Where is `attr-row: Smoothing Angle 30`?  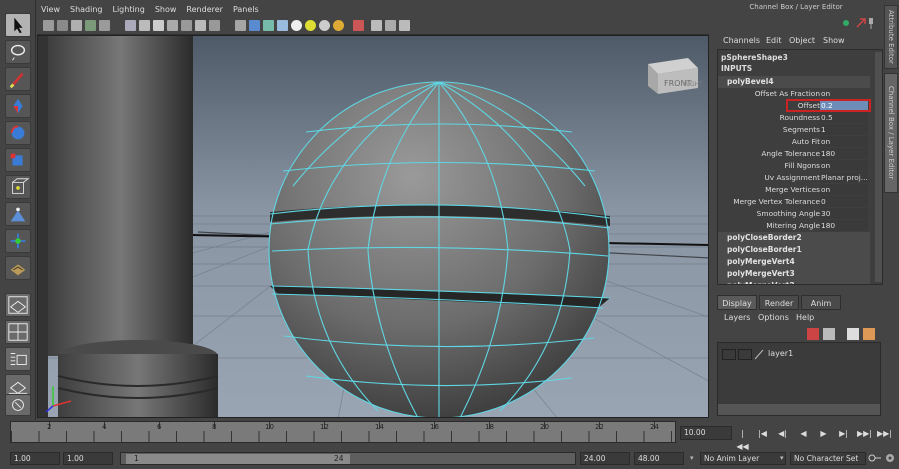 attr-row: Smoothing Angle 30 is located at coordinates (794, 214).